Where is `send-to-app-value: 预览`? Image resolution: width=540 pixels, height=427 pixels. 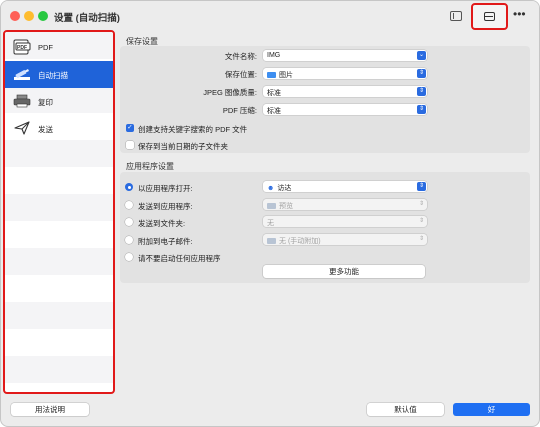
send-to-app-value: 预览 is located at coordinates (286, 206).